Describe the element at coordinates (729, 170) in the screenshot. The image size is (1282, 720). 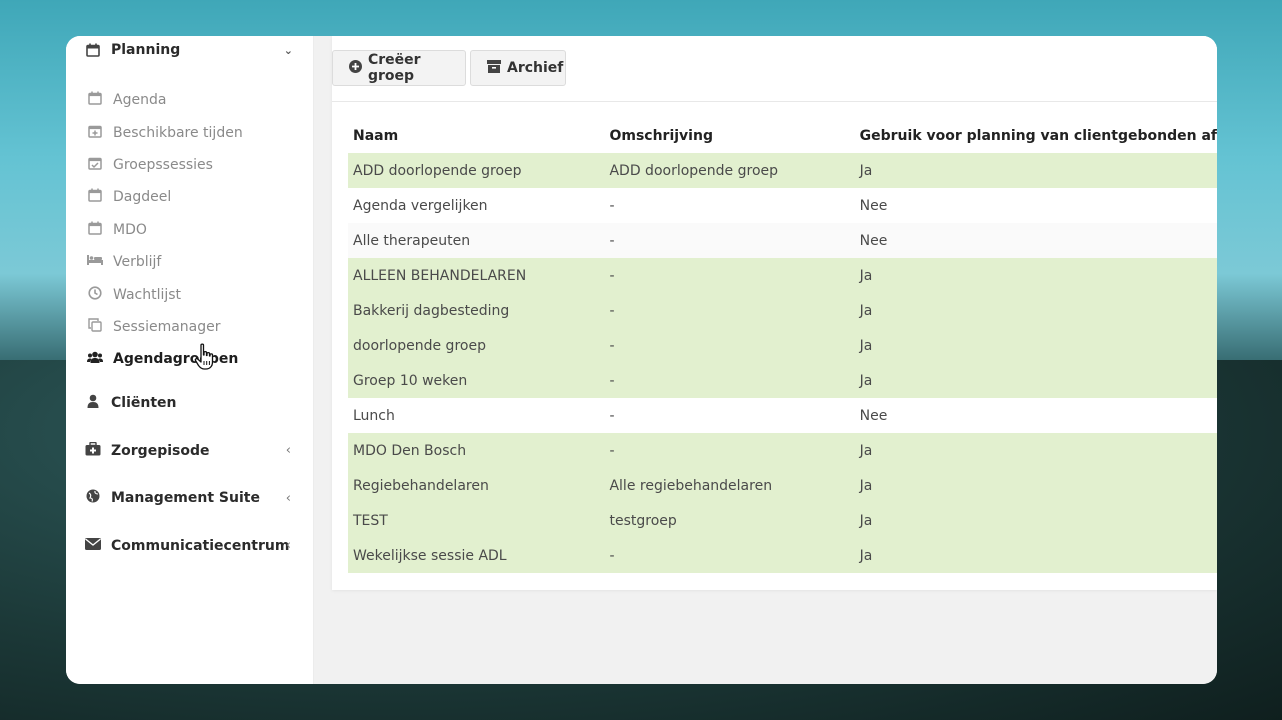
I see `cell-omschrijving: ADD doorlopende groep` at that location.